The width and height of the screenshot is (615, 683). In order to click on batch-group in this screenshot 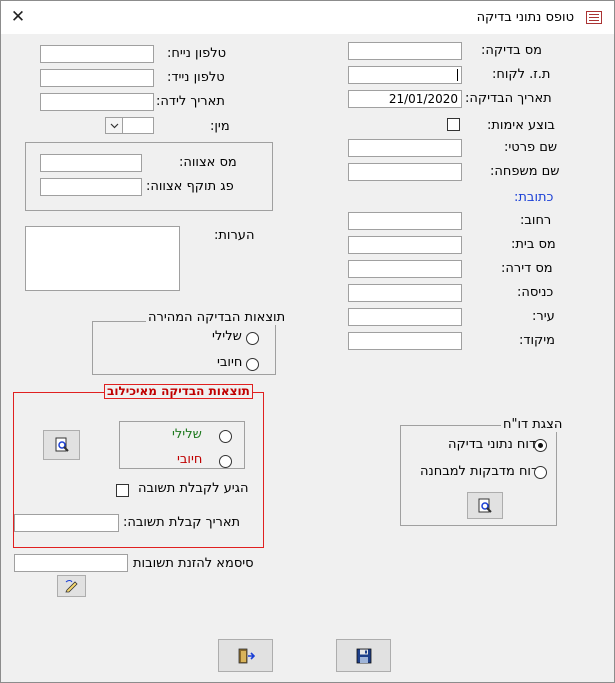, I will do `click(149, 176)`.